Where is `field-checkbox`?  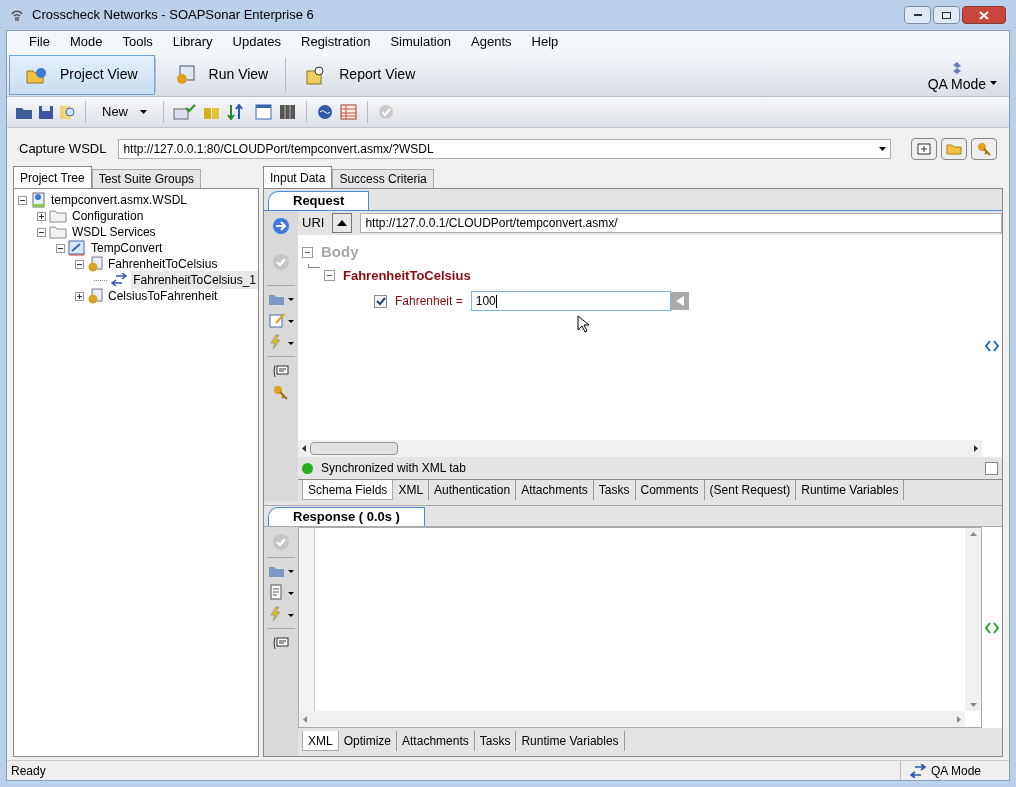
field-checkbox is located at coordinates (380, 301).